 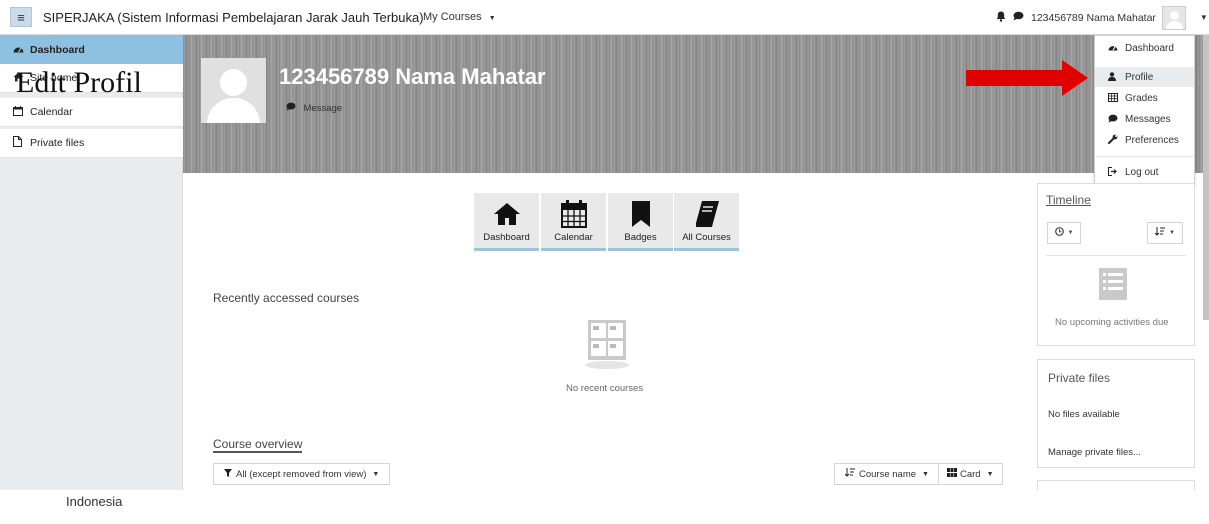 What do you see at coordinates (707, 214) in the screenshot?
I see `book-icon` at bounding box center [707, 214].